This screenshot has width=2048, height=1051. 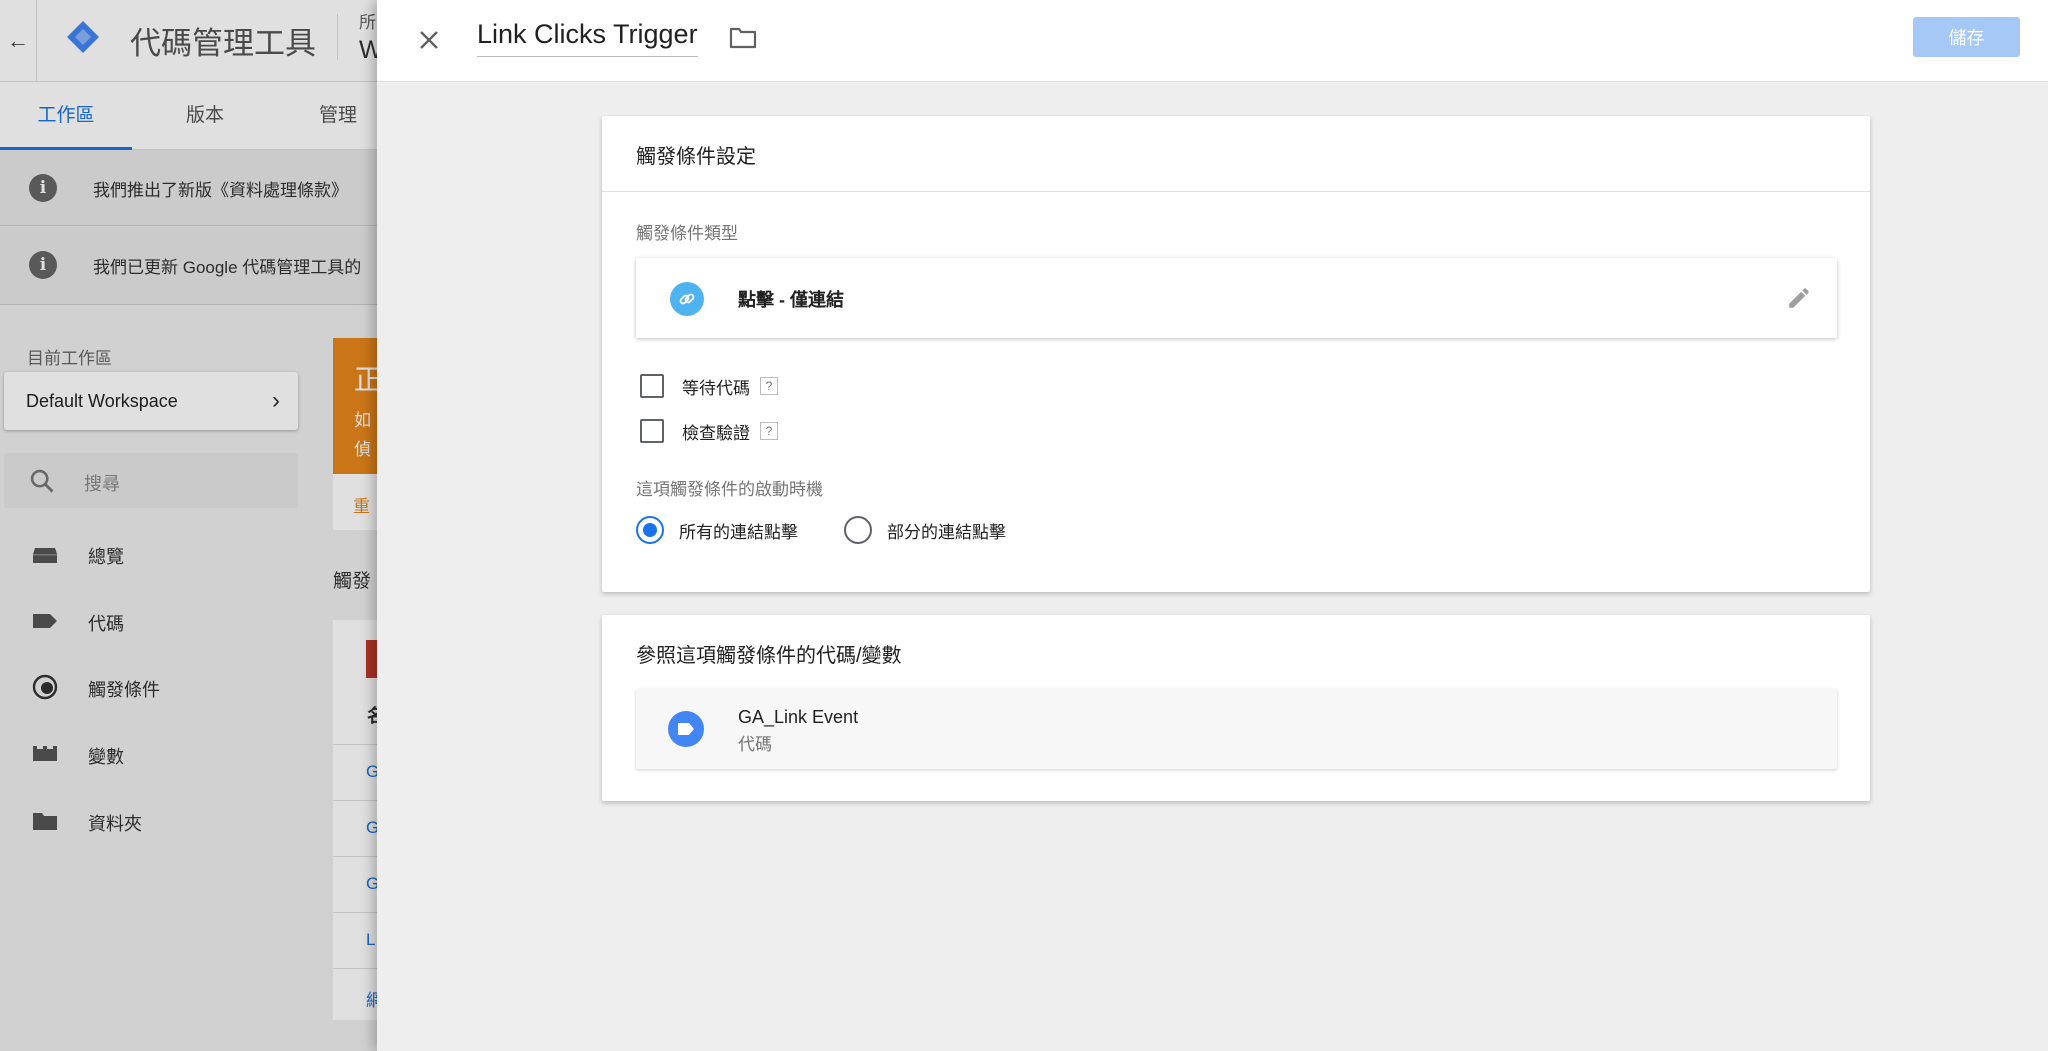 What do you see at coordinates (1236, 298) in the screenshot?
I see `trigger-type-selector: 點擊 - 僅連結` at bounding box center [1236, 298].